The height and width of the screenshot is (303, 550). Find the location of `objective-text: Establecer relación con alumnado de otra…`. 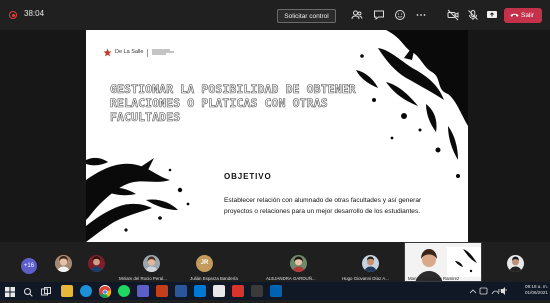

objective-text: Establecer relación con alumnado de otra… is located at coordinates (323, 206).